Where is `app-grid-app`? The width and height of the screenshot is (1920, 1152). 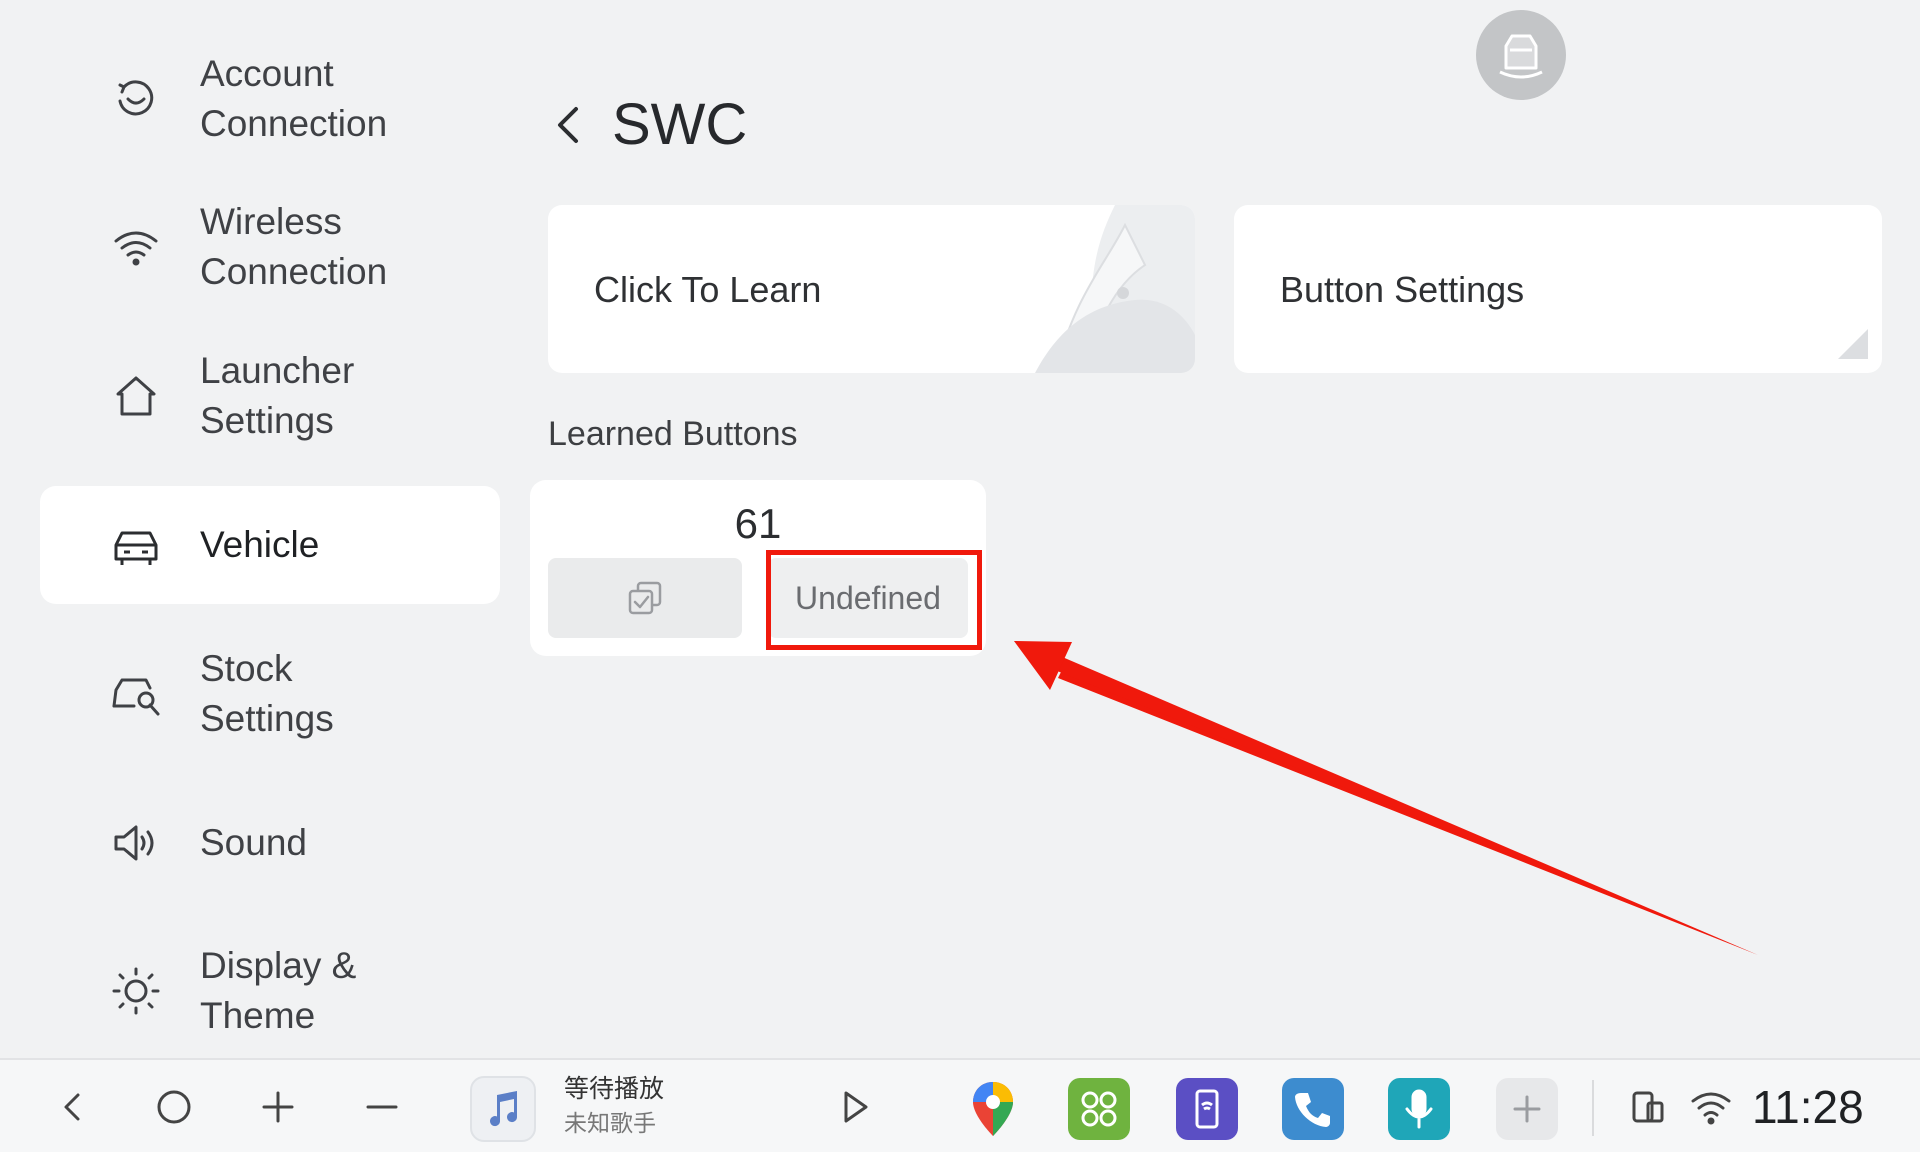
app-grid-app is located at coordinates (1099, 1109).